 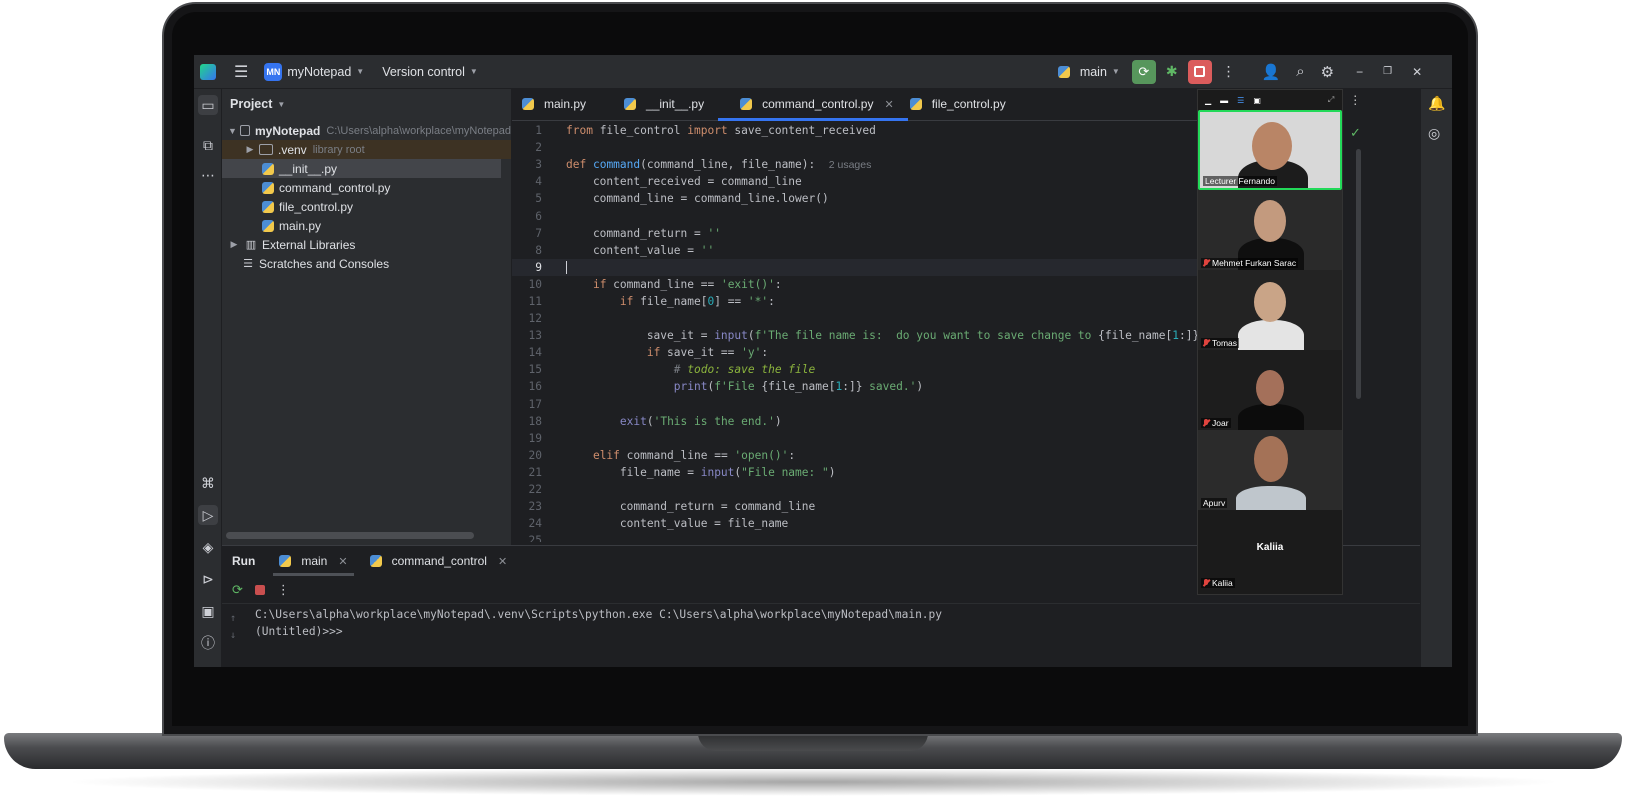 What do you see at coordinates (1216, 423) in the screenshot?
I see `participant-name: Joar` at bounding box center [1216, 423].